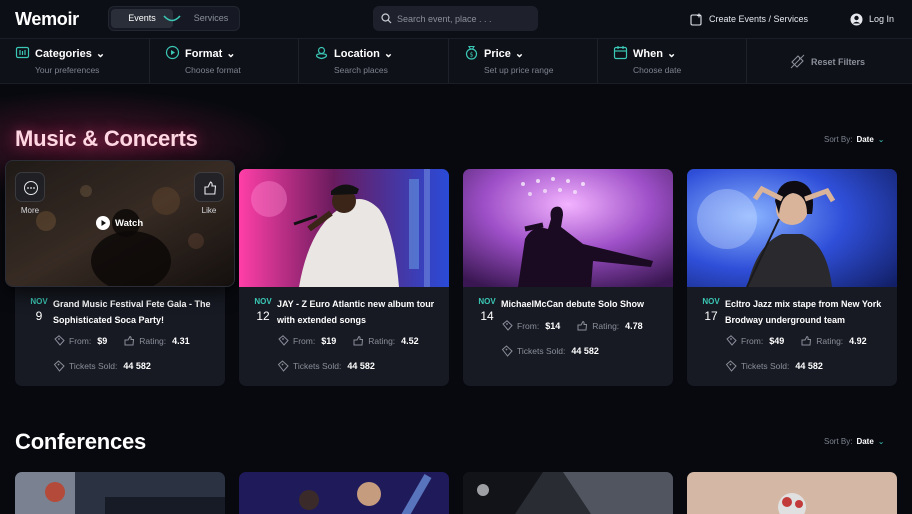  I want to click on search-icon, so click(386, 18).